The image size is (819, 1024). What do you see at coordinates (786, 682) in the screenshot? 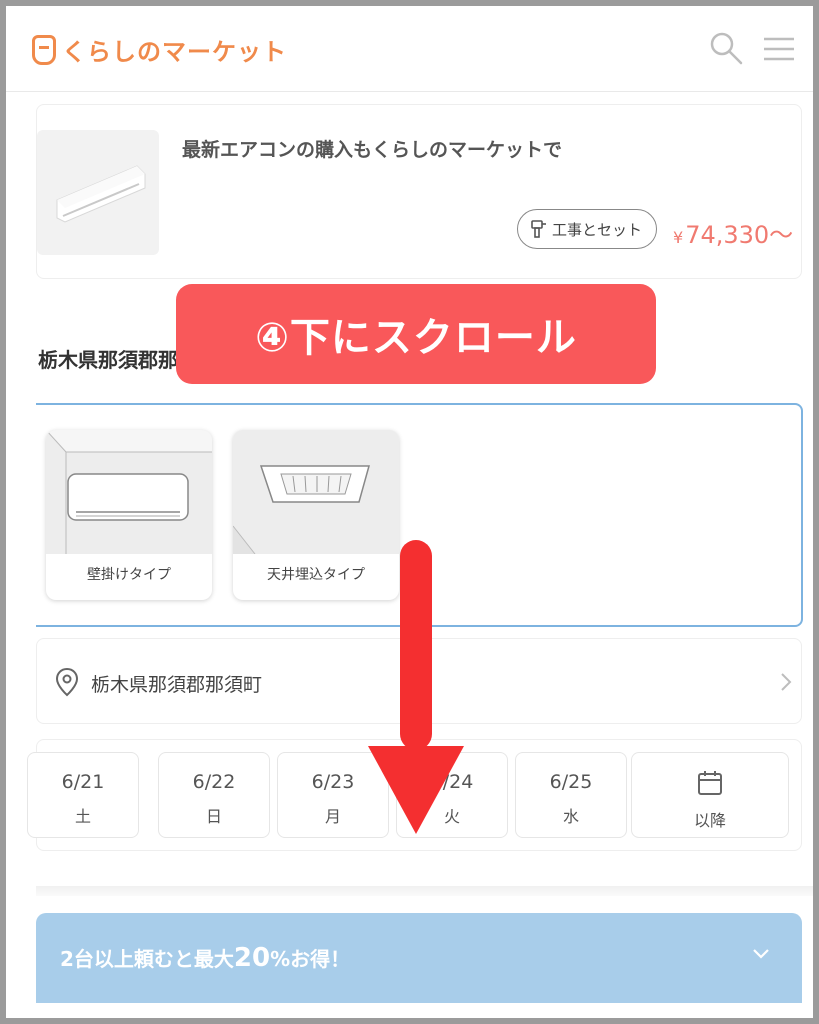
I see `chevron-right-icon` at bounding box center [786, 682].